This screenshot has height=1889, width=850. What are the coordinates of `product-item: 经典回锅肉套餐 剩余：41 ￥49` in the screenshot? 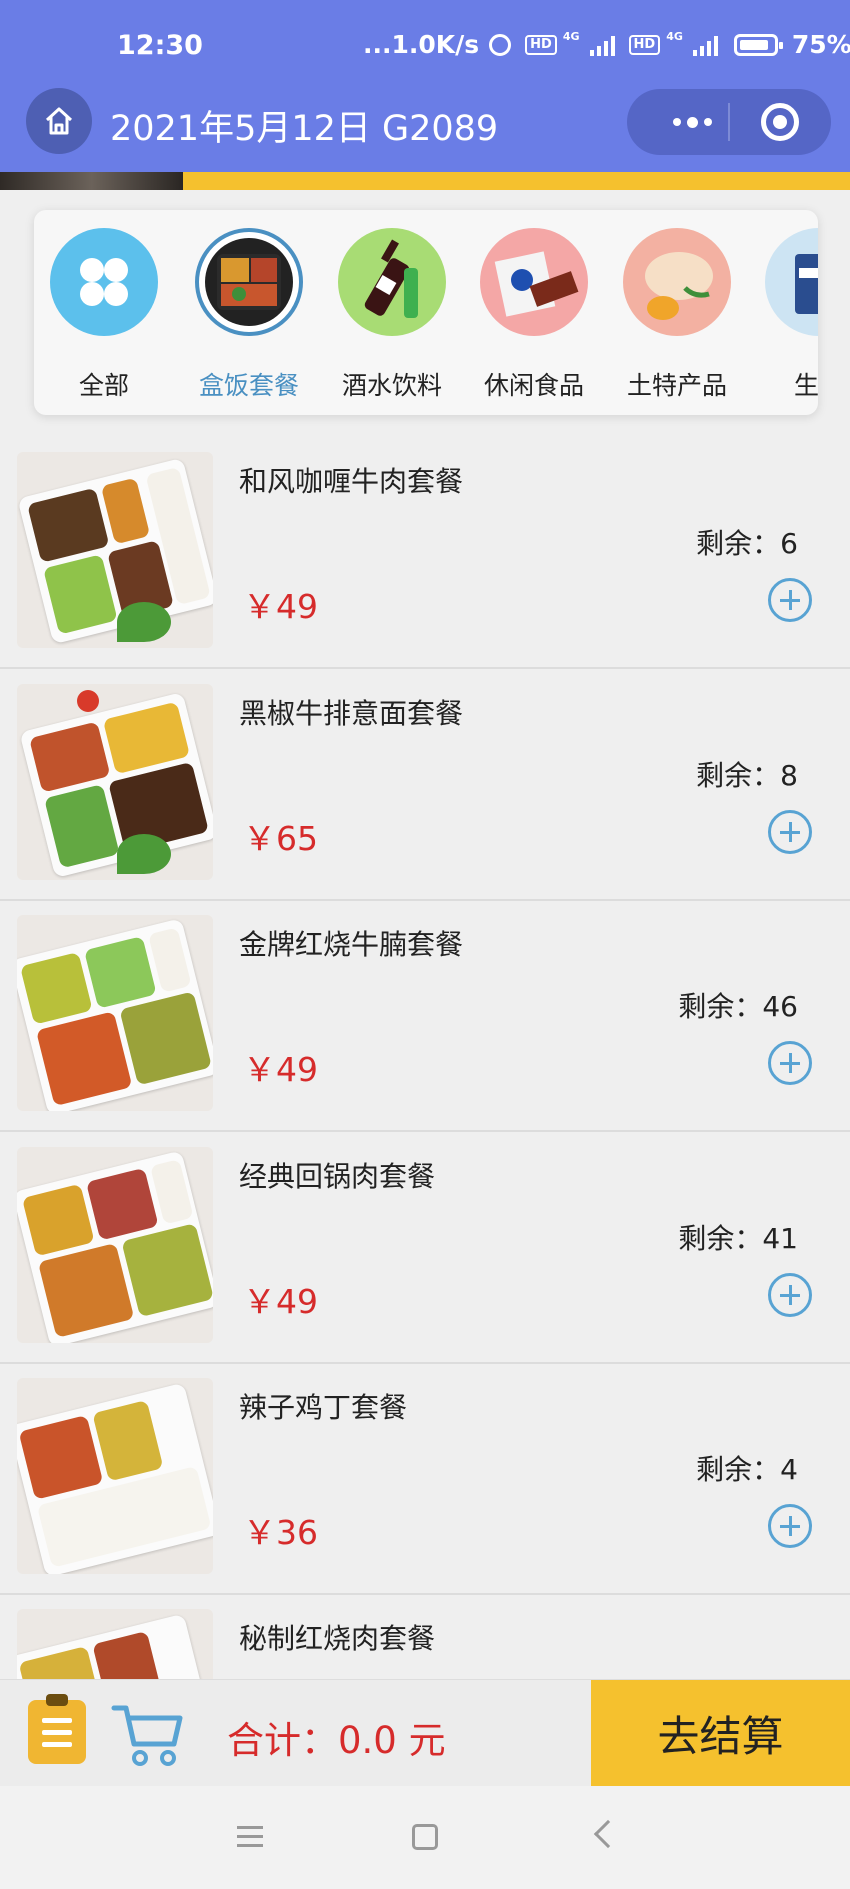 It's located at (425, 1248).